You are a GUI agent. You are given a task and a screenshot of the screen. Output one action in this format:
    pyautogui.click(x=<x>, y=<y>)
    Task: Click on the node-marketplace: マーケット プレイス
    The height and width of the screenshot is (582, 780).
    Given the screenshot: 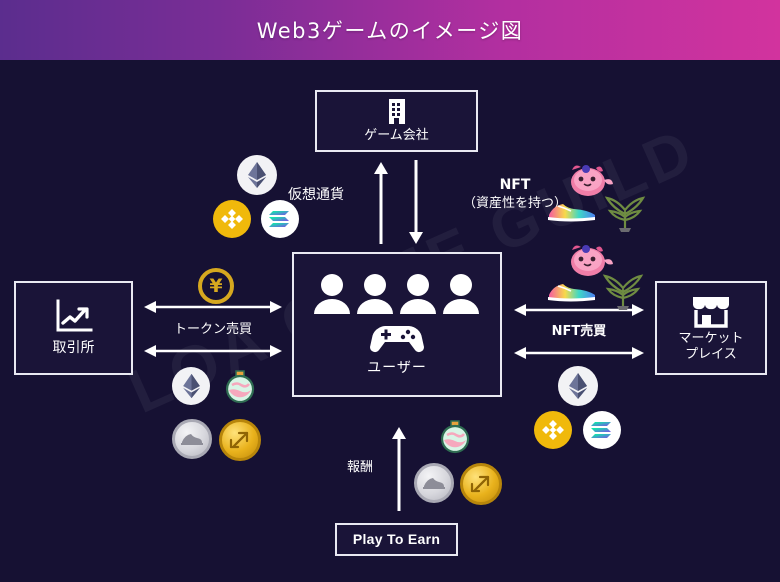 What is the action you would take?
    pyautogui.click(x=711, y=328)
    